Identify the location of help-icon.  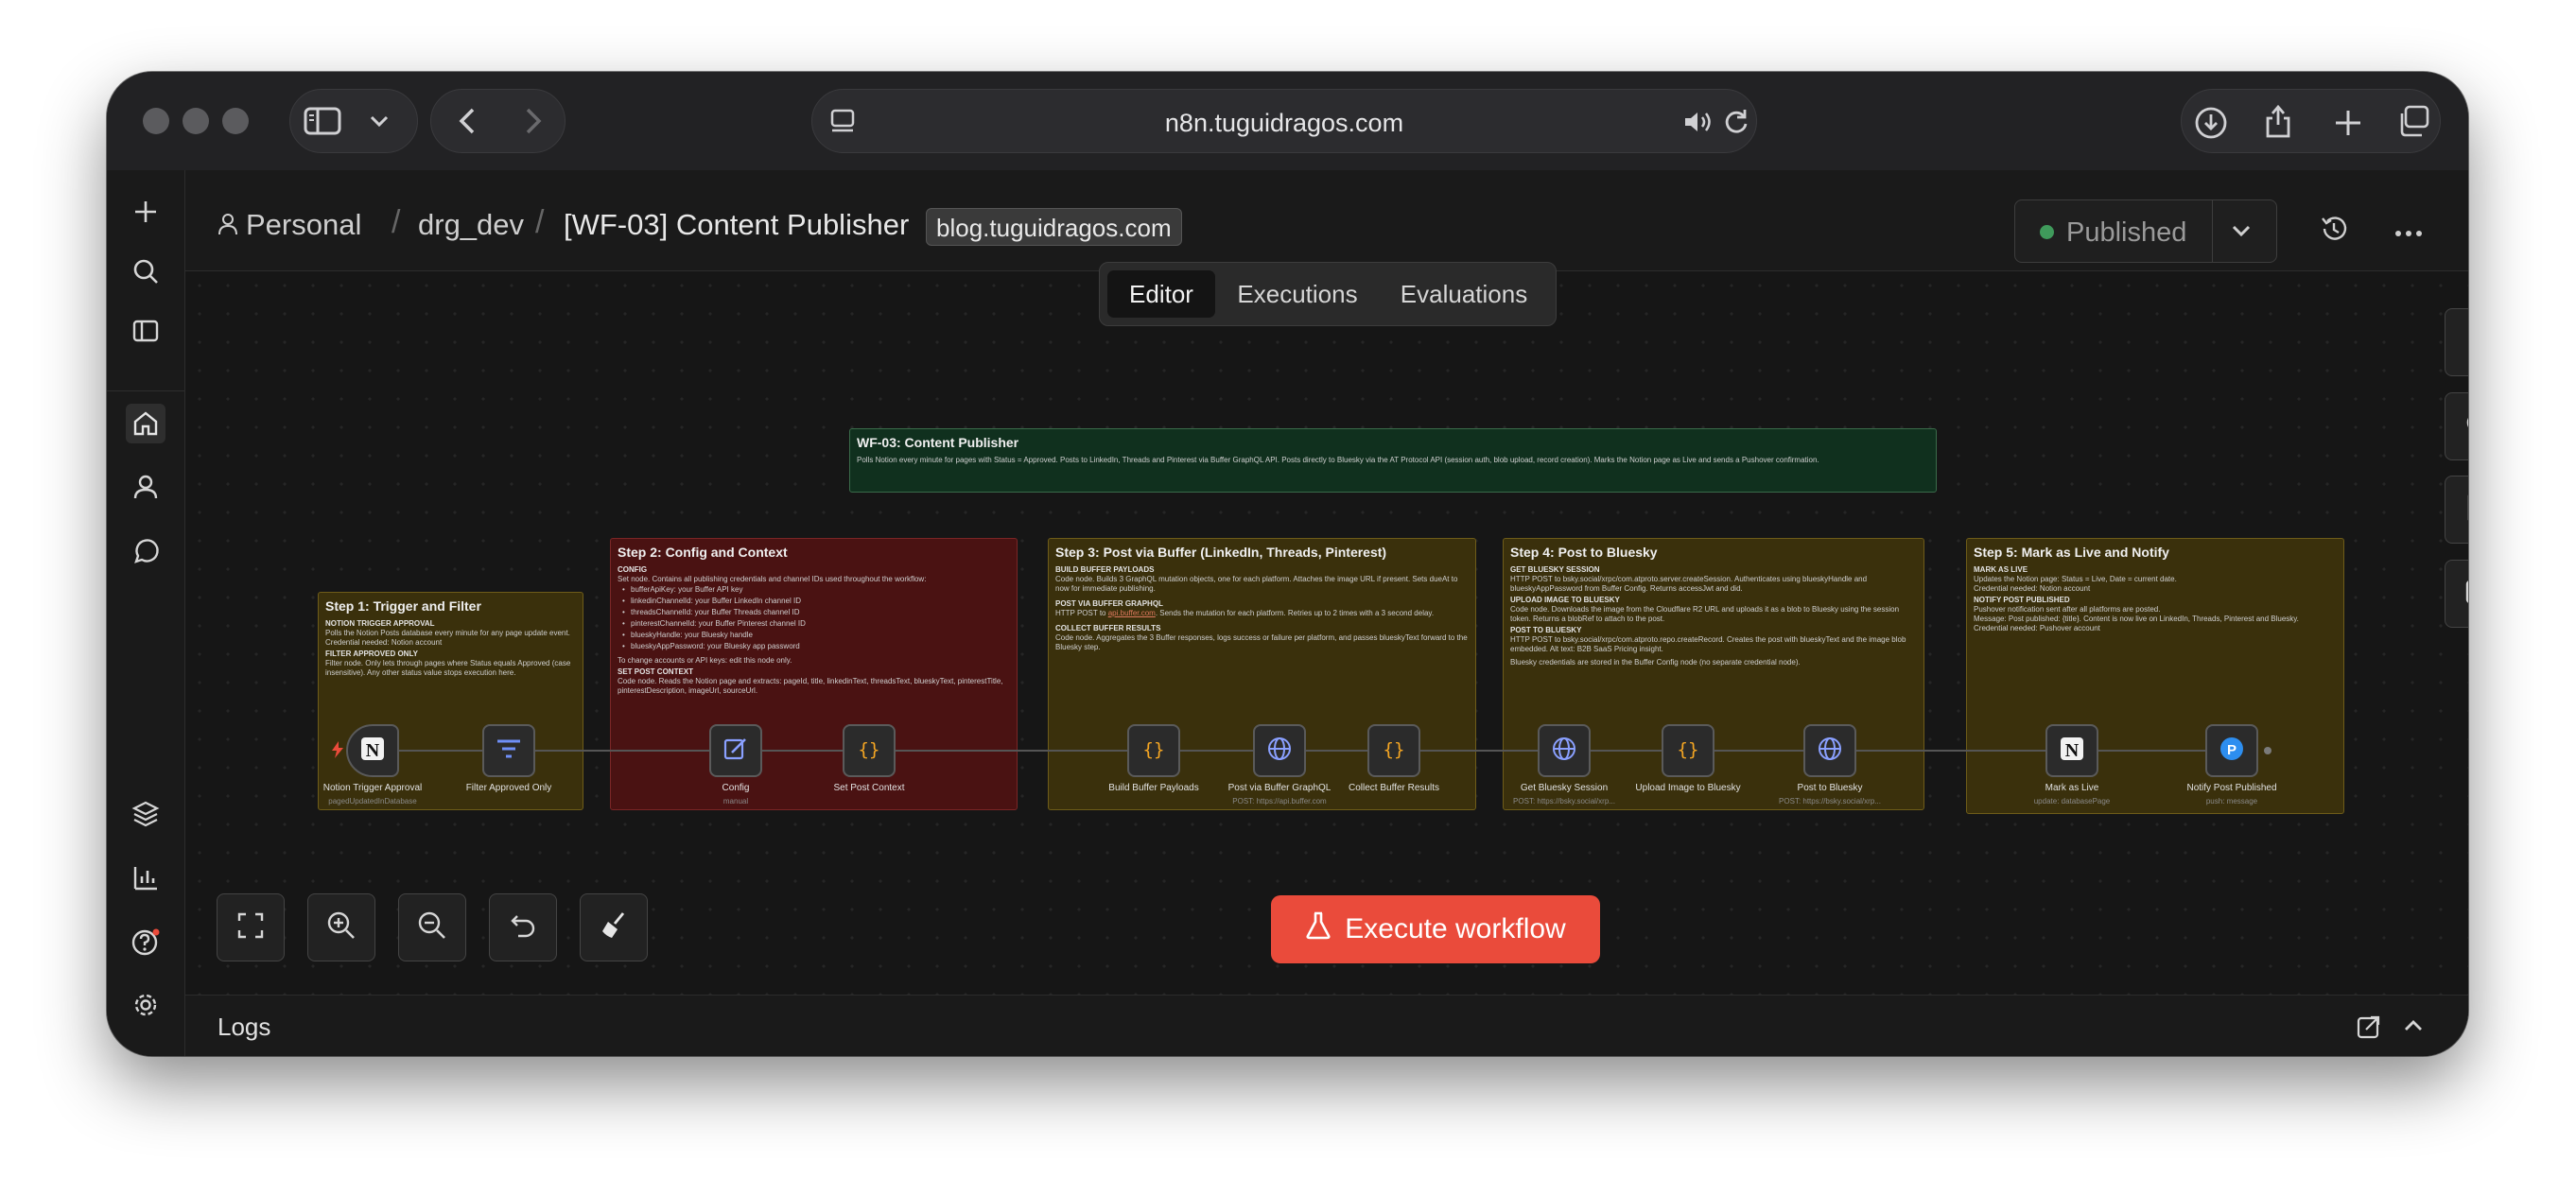
(145, 942).